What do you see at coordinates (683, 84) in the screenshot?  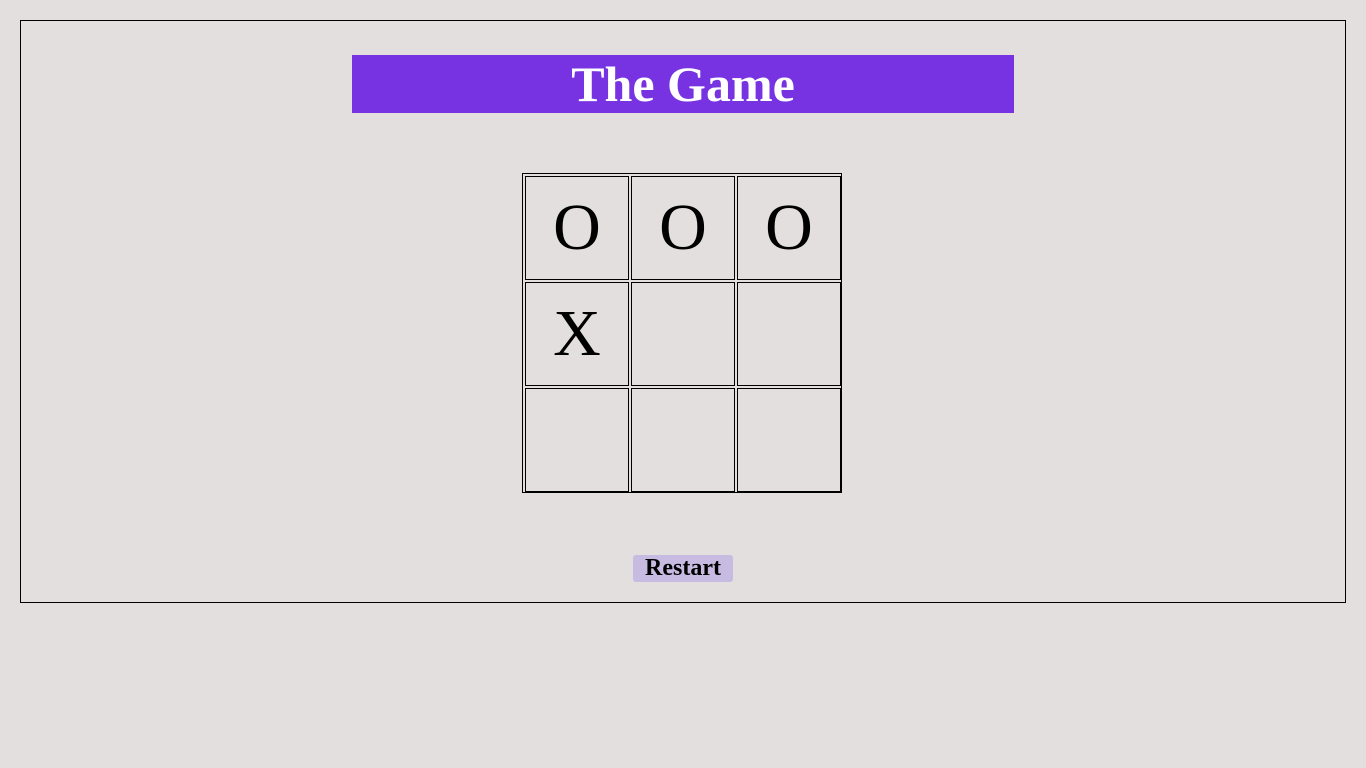 I see `page-title: The Game` at bounding box center [683, 84].